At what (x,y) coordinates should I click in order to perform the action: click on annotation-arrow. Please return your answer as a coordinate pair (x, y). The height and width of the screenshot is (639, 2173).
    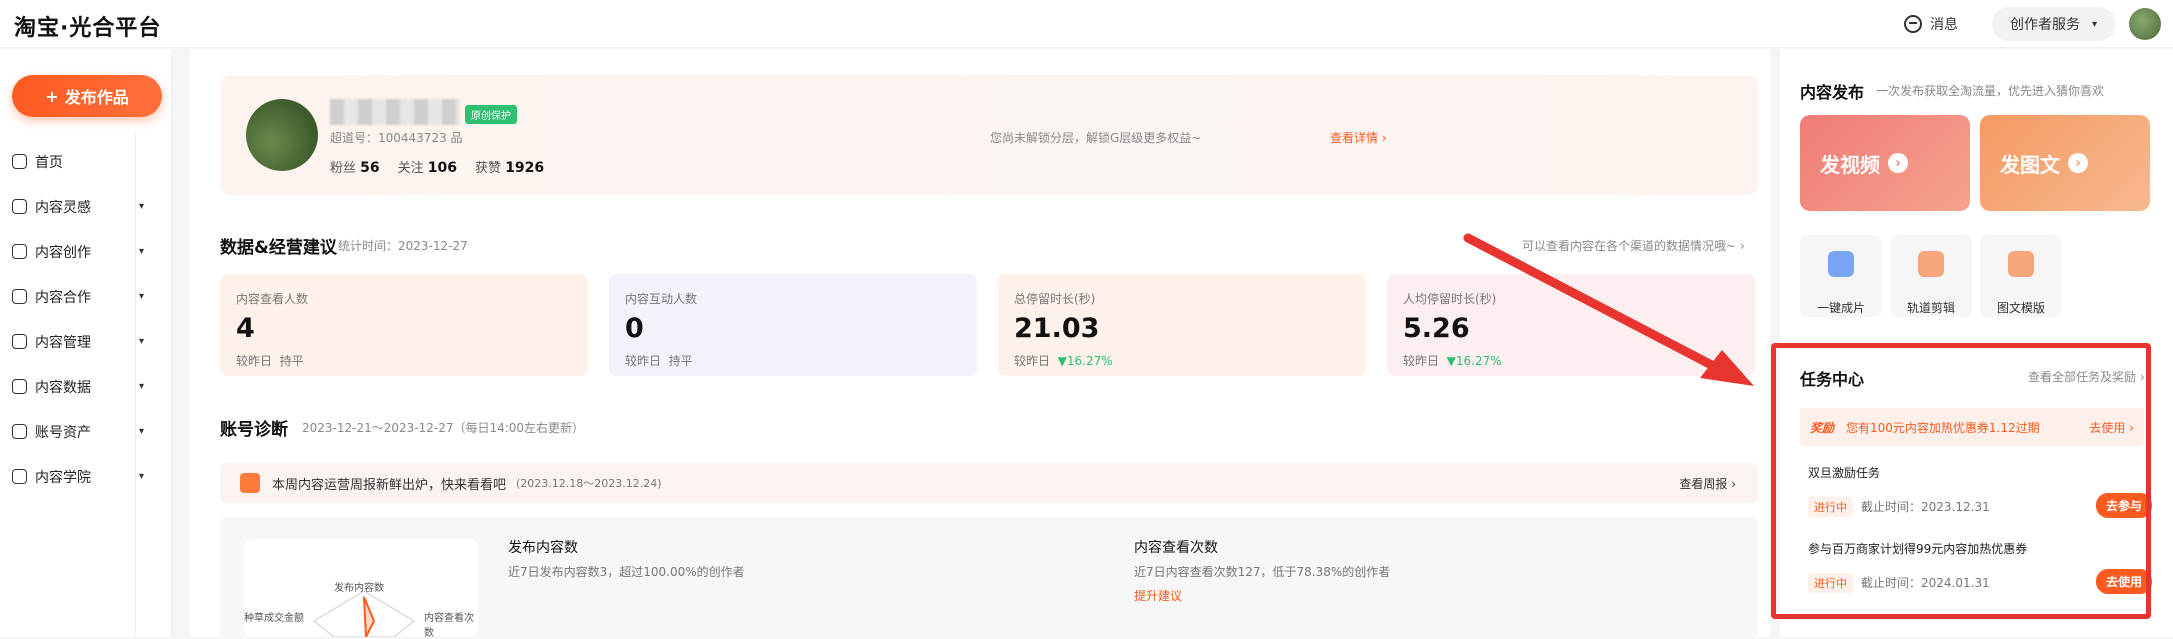
    Looking at the image, I should click on (1608, 309).